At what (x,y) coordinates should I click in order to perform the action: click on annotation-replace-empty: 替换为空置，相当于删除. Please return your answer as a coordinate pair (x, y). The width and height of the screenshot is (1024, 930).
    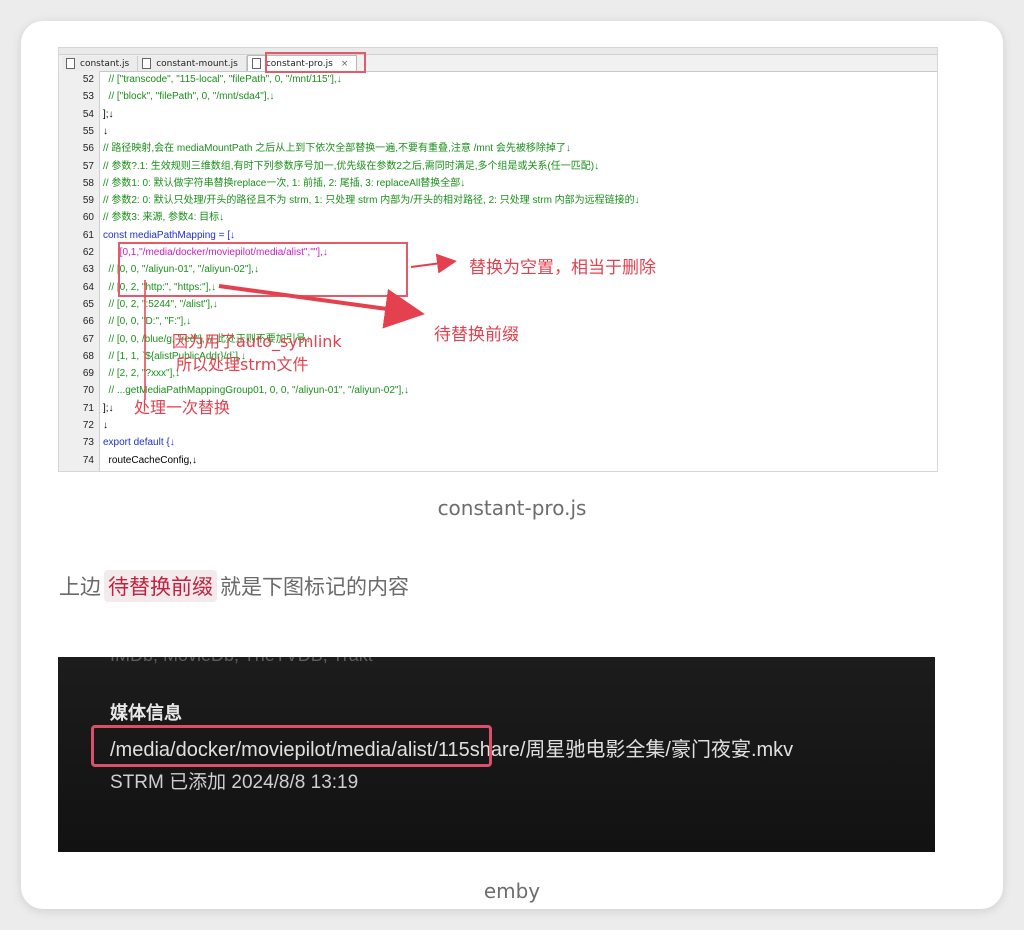
    Looking at the image, I should click on (562, 268).